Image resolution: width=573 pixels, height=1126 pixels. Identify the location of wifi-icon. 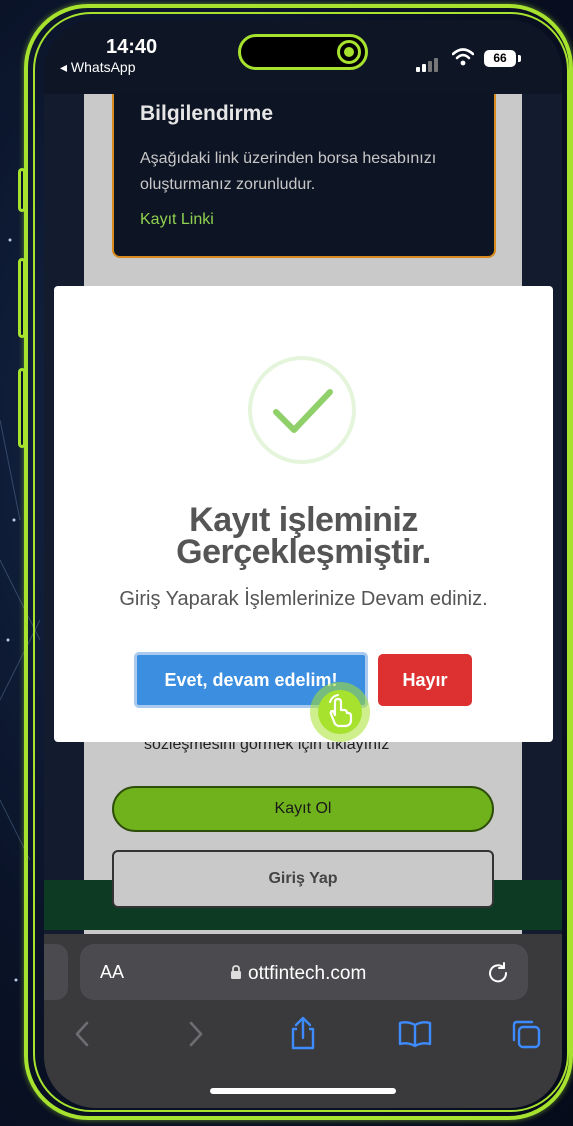
(463, 57).